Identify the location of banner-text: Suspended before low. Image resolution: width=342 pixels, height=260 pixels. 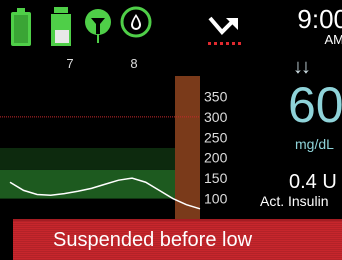
(153, 240).